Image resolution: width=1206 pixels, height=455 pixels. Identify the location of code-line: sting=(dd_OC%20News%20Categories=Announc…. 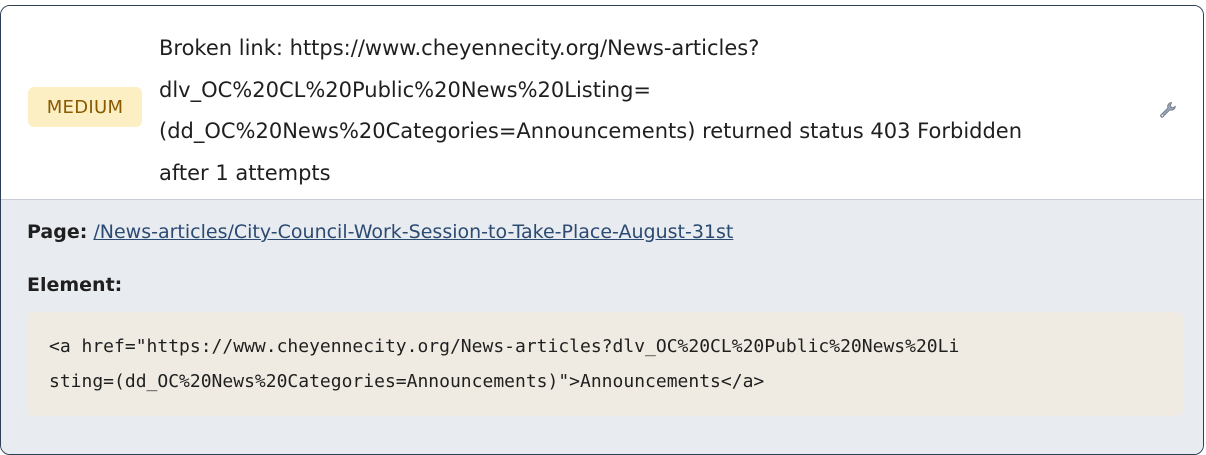
(407, 381).